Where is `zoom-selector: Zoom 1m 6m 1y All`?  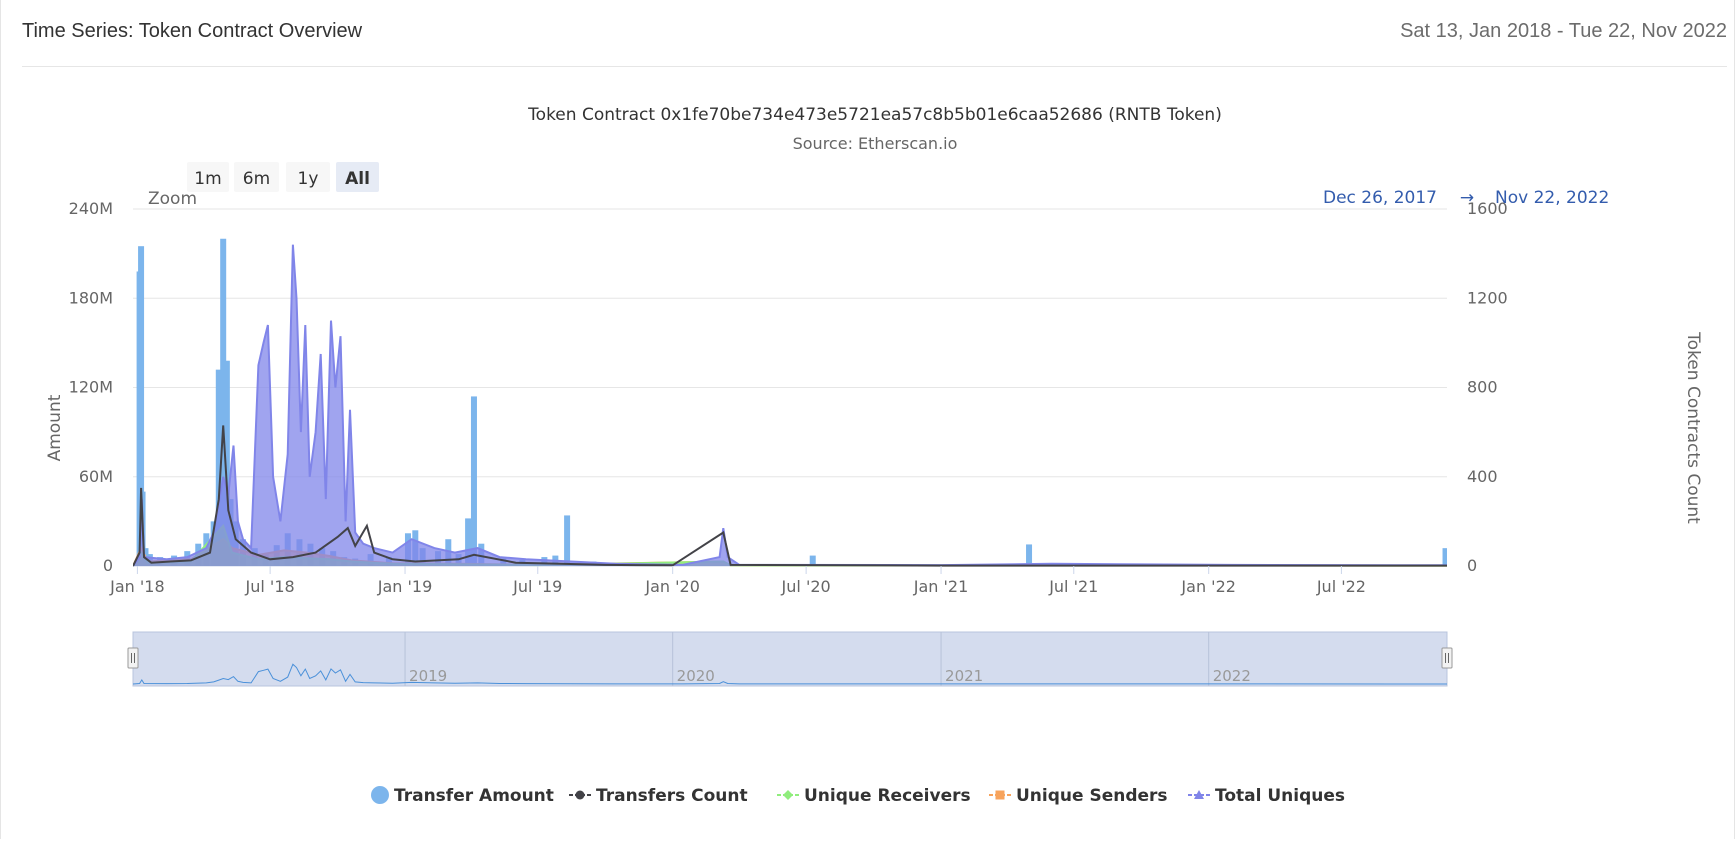 zoom-selector: Zoom 1m 6m 1y All is located at coordinates (263, 185).